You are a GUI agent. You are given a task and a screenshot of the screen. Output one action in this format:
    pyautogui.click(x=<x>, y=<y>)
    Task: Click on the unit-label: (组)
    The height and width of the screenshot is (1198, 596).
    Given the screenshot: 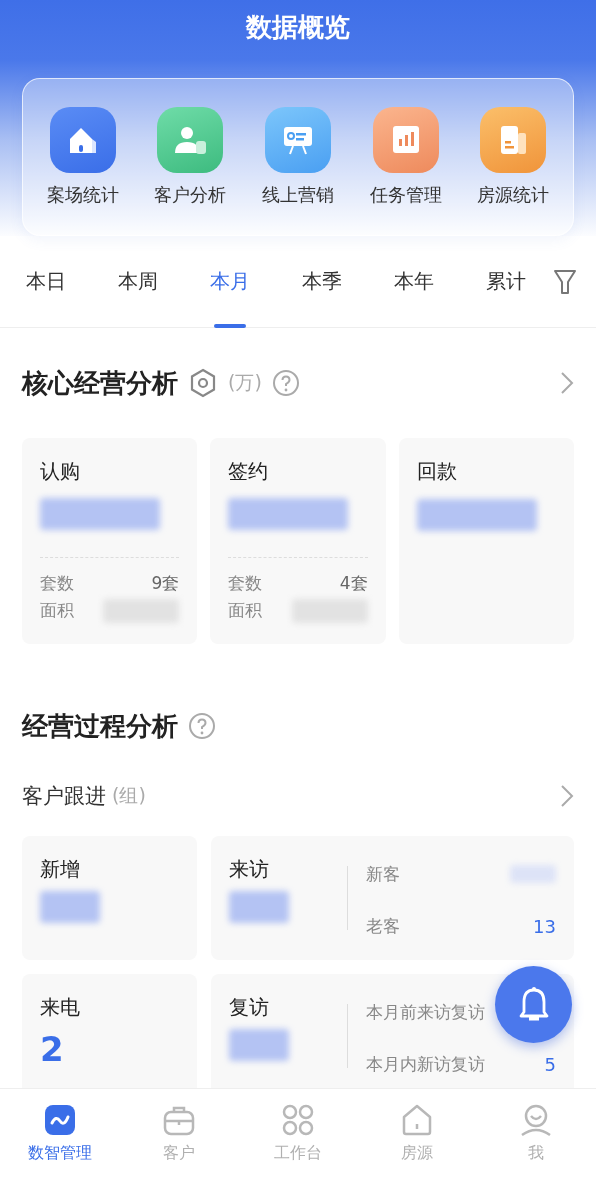 What is the action you would take?
    pyautogui.click(x=129, y=795)
    